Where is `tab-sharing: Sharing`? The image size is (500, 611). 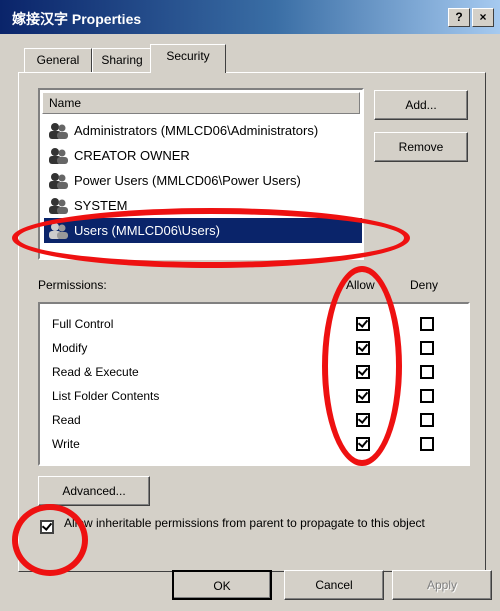
tab-sharing: Sharing is located at coordinates (122, 60).